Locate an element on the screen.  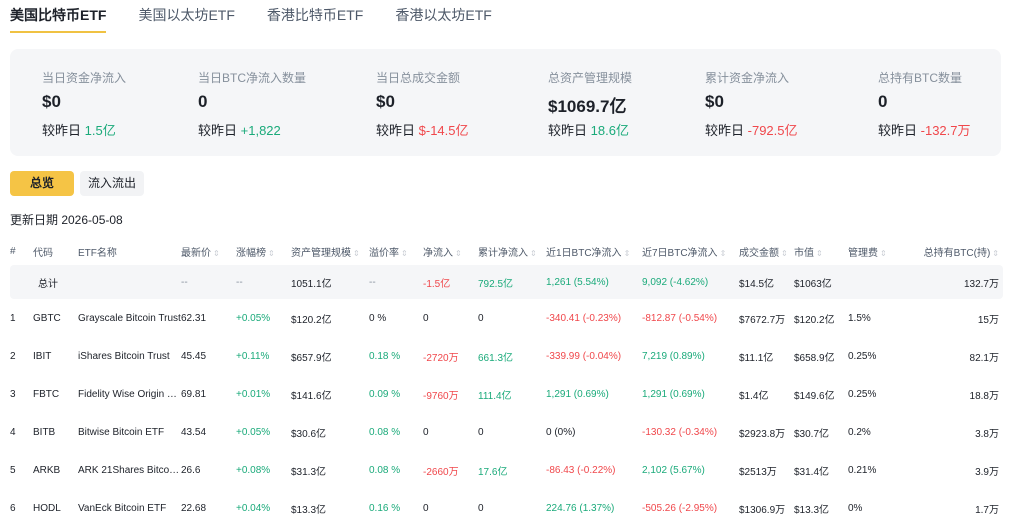
cell-mcap: $13.3亿 is located at coordinates (812, 510).